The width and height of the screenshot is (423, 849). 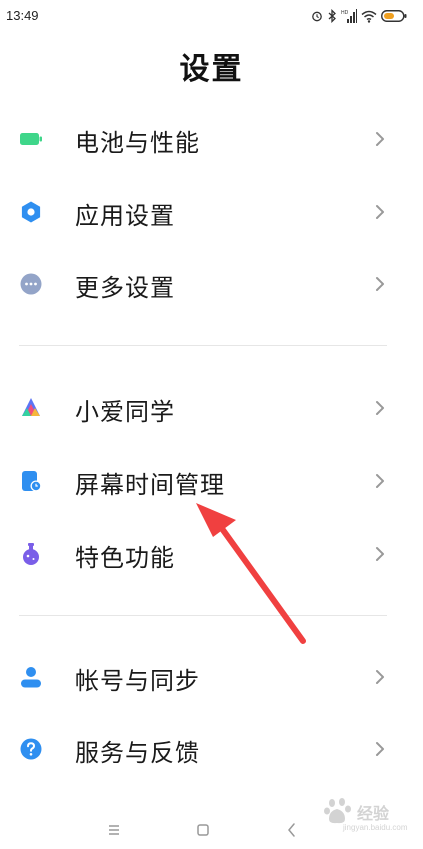 I want to click on watermark: 经验 jingyan.baidu.com, so click(x=364, y=818).